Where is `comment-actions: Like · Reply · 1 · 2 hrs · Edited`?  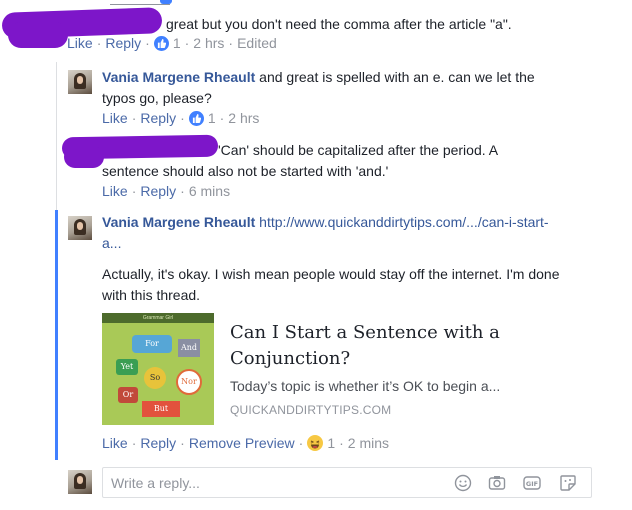
comment-actions: Like · Reply · 1 · 2 hrs · Edited is located at coordinates (172, 43).